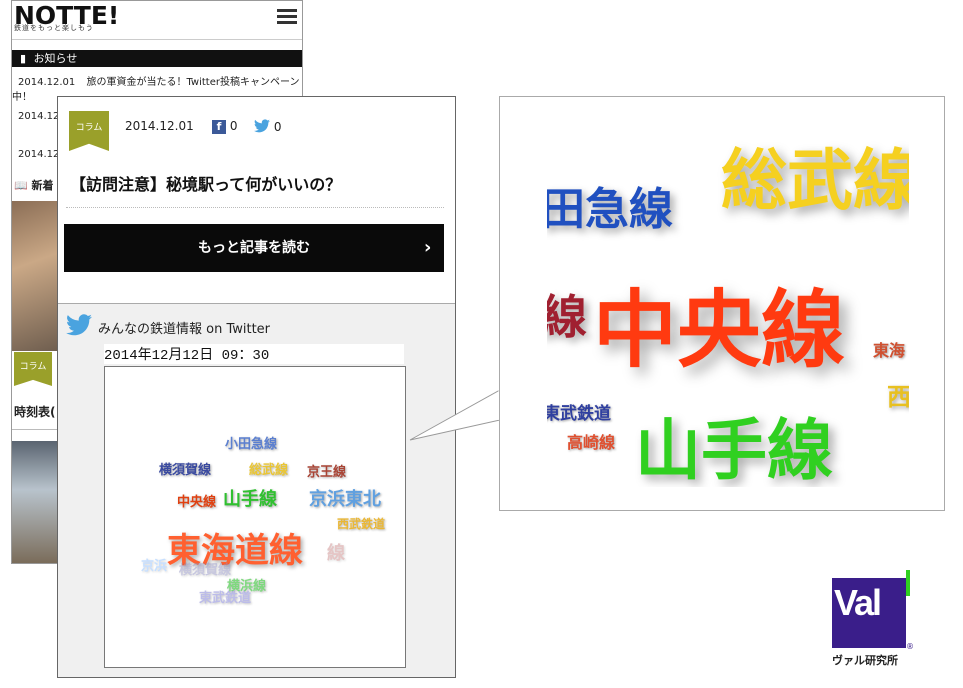 This screenshot has height=688, width=963. What do you see at coordinates (567, 314) in the screenshot?
I see `cloud-word: 線` at bounding box center [567, 314].